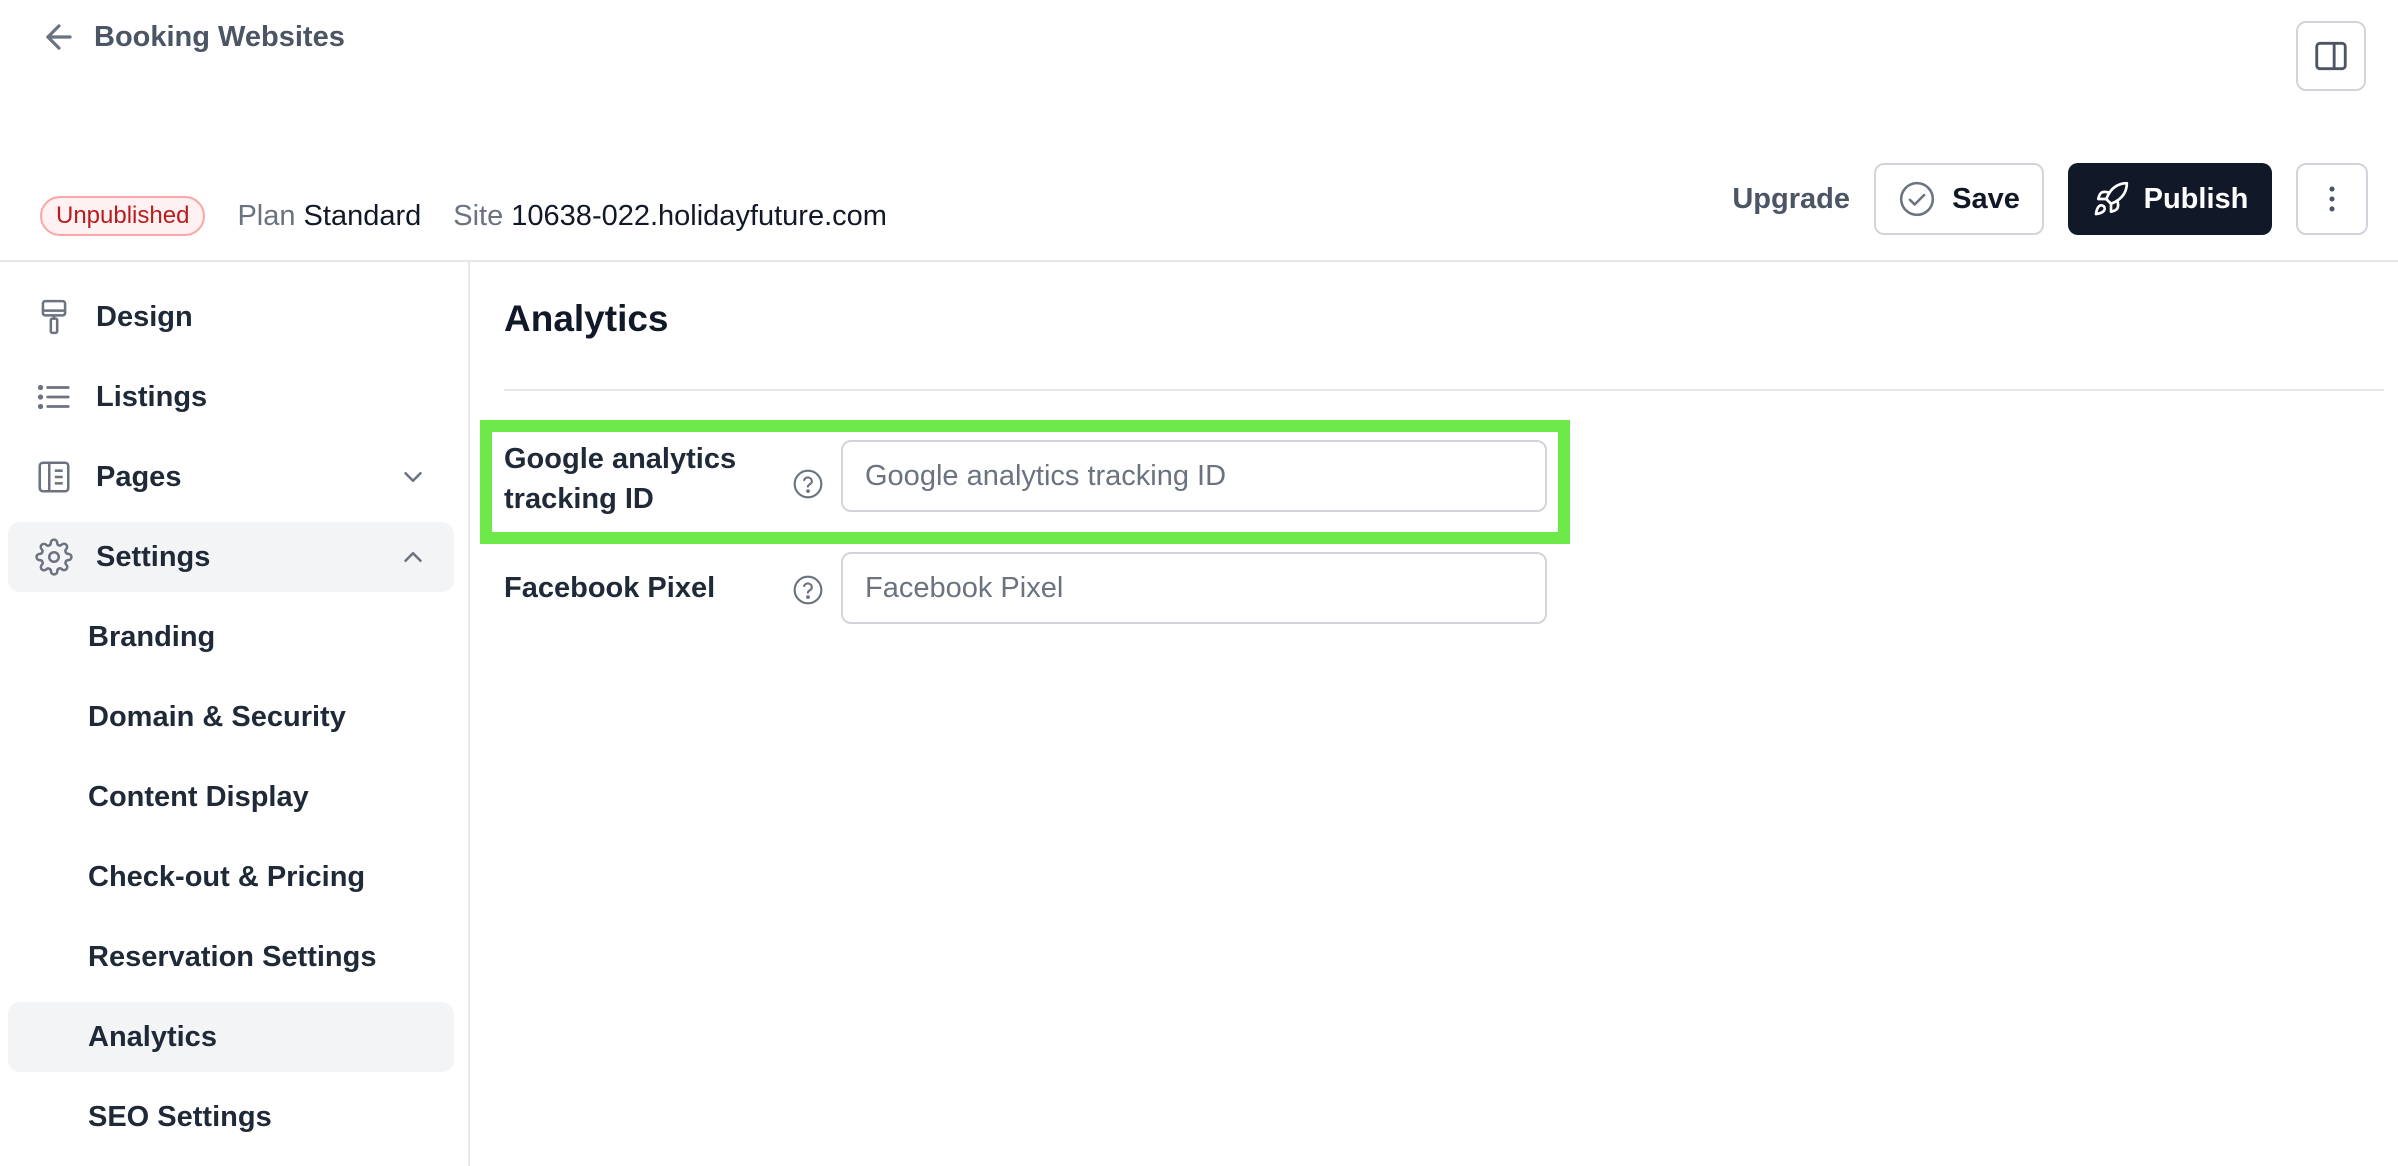  I want to click on google-analytics-tracking-id-input, so click(1194, 476).